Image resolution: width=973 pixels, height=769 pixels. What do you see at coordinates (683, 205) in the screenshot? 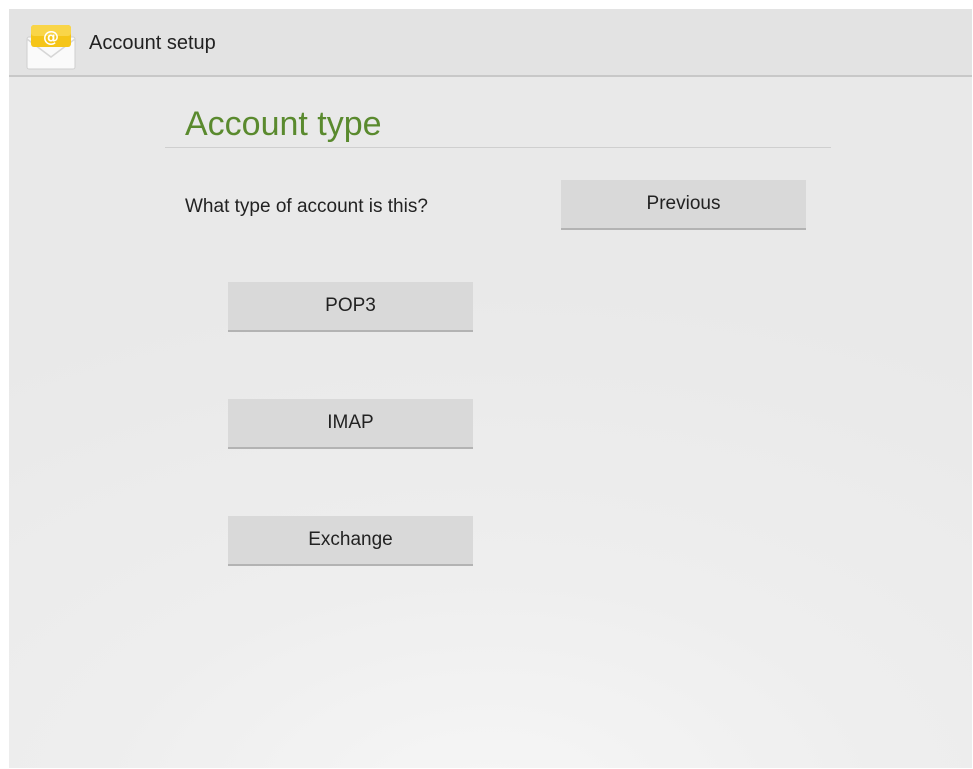
I see `previous-button: Previous` at bounding box center [683, 205].